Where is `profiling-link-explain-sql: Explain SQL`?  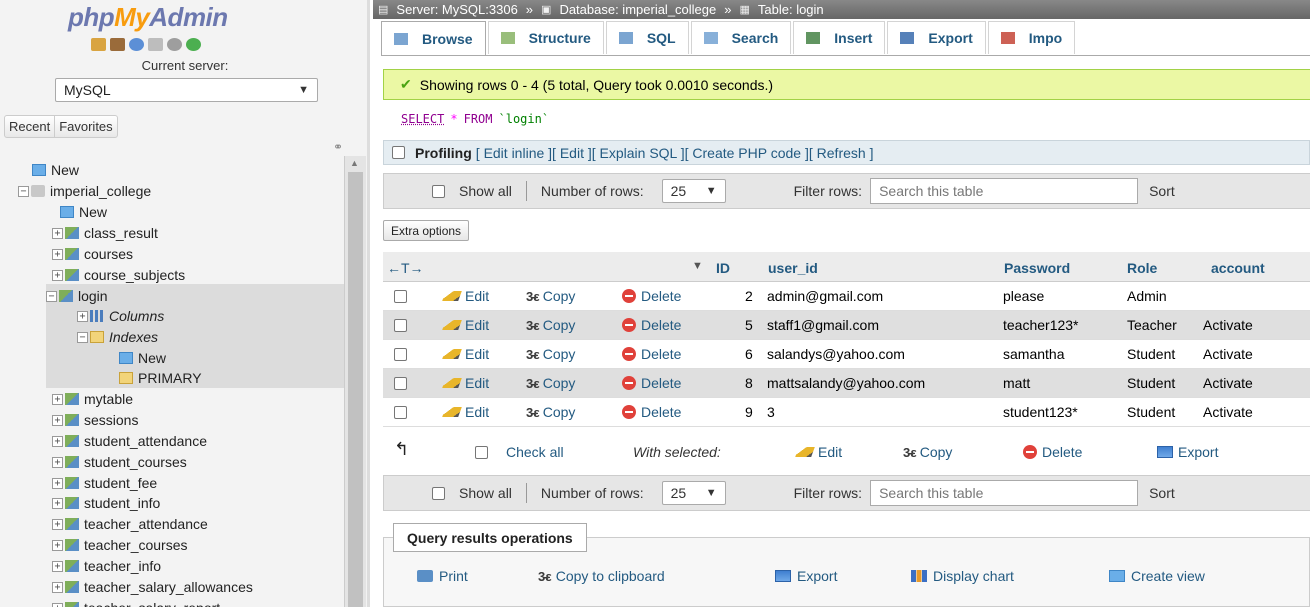
profiling-link-explain-sql: Explain SQL is located at coordinates (638, 153).